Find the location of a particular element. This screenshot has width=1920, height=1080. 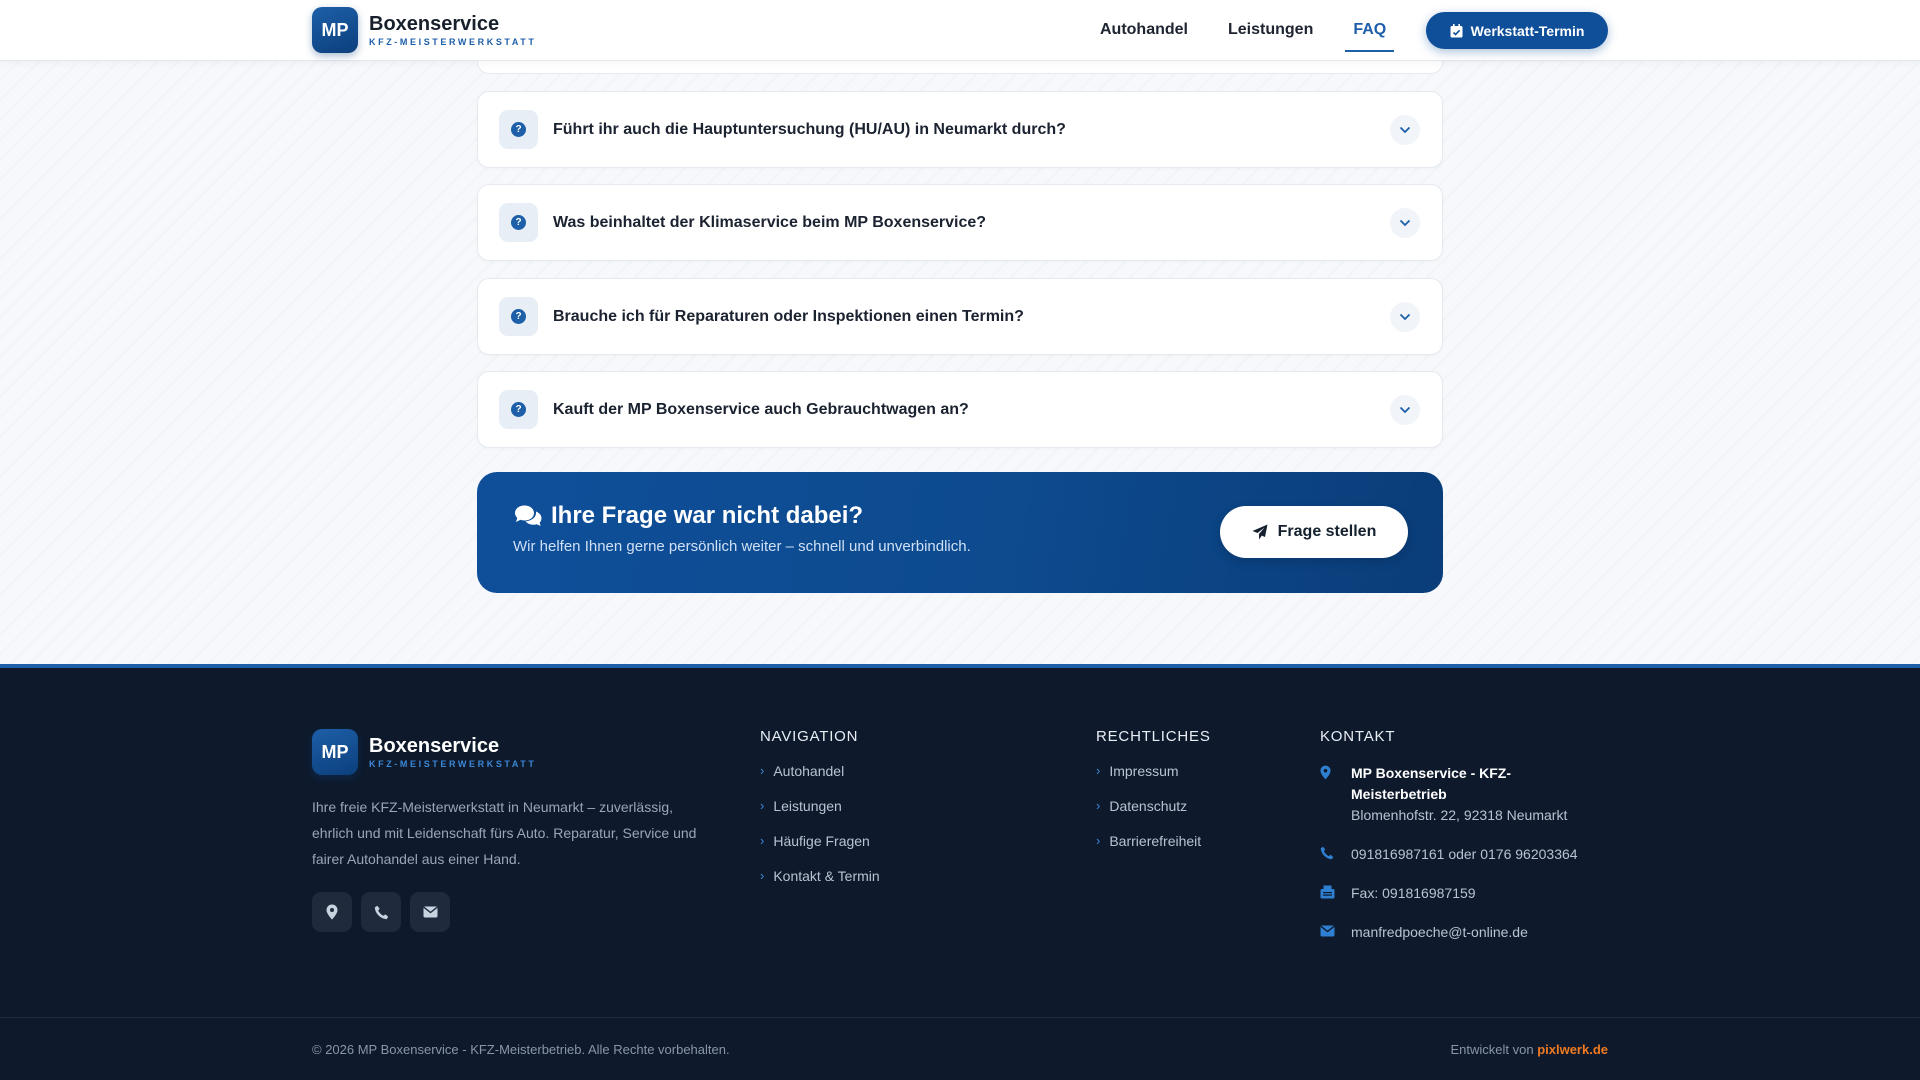

developer-link: pixlwerk.de is located at coordinates (1572, 1049).